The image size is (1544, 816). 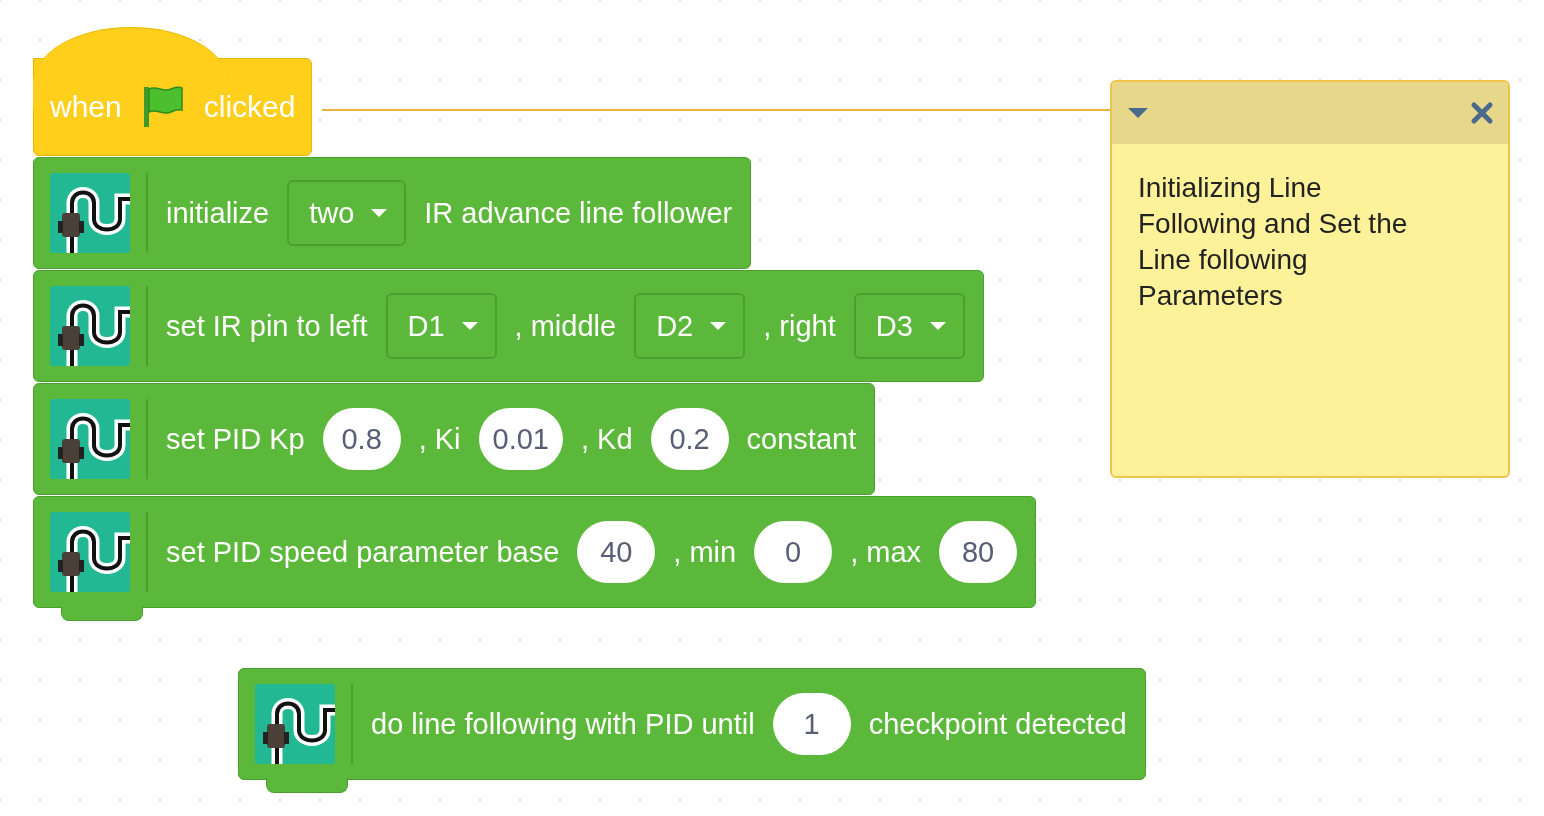 What do you see at coordinates (978, 552) in the screenshot?
I see `number-input: 80` at bounding box center [978, 552].